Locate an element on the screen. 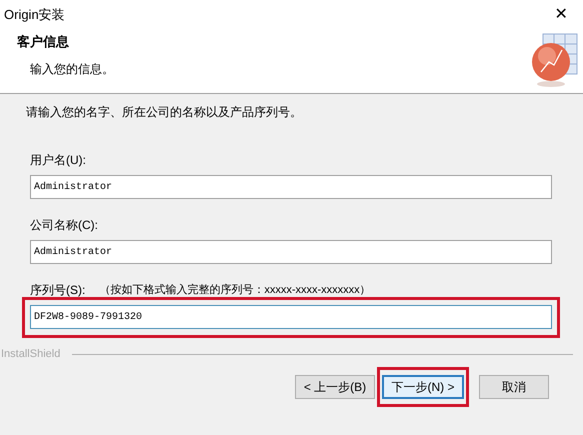 The width and height of the screenshot is (583, 435). input-field: DF2W8-9089-7991320 is located at coordinates (291, 317).